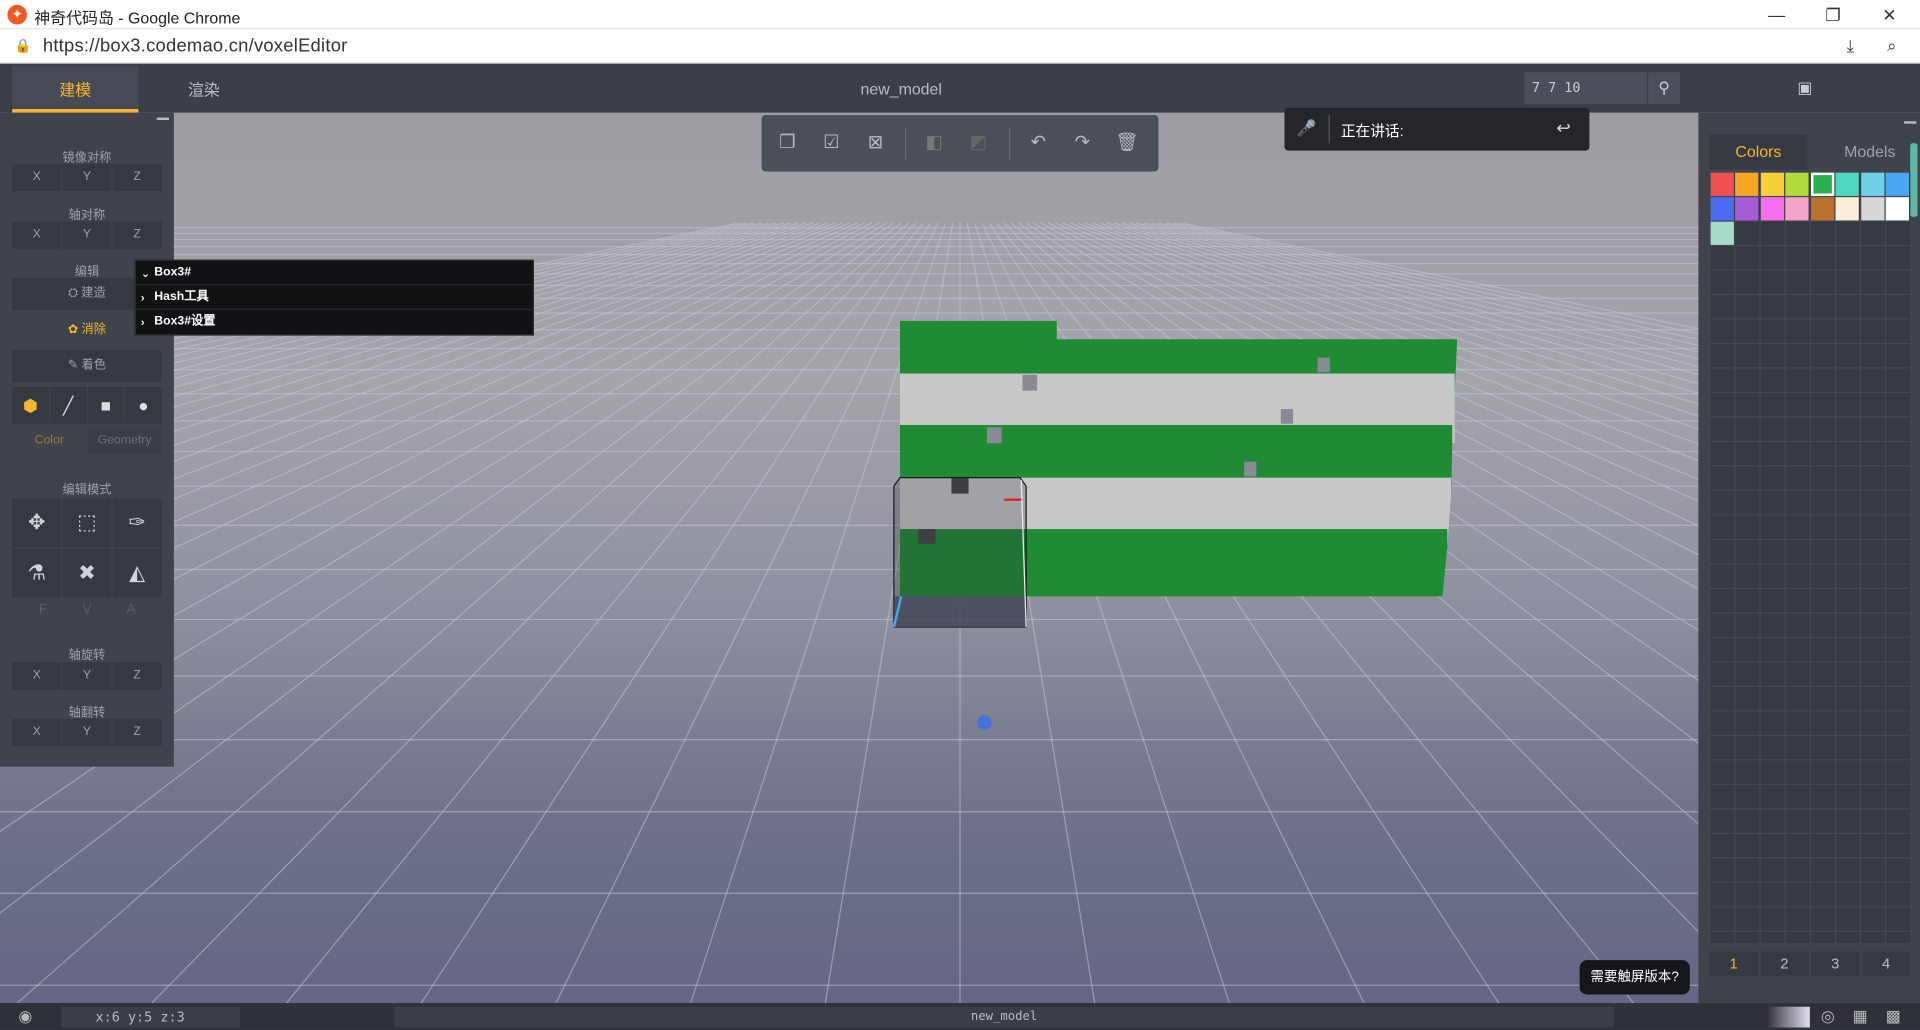 This screenshot has width=1920, height=1030. I want to click on edit-mode-grid: ✥ ⬚ ✑ ⚗ ✖ ◭, so click(87, 548).